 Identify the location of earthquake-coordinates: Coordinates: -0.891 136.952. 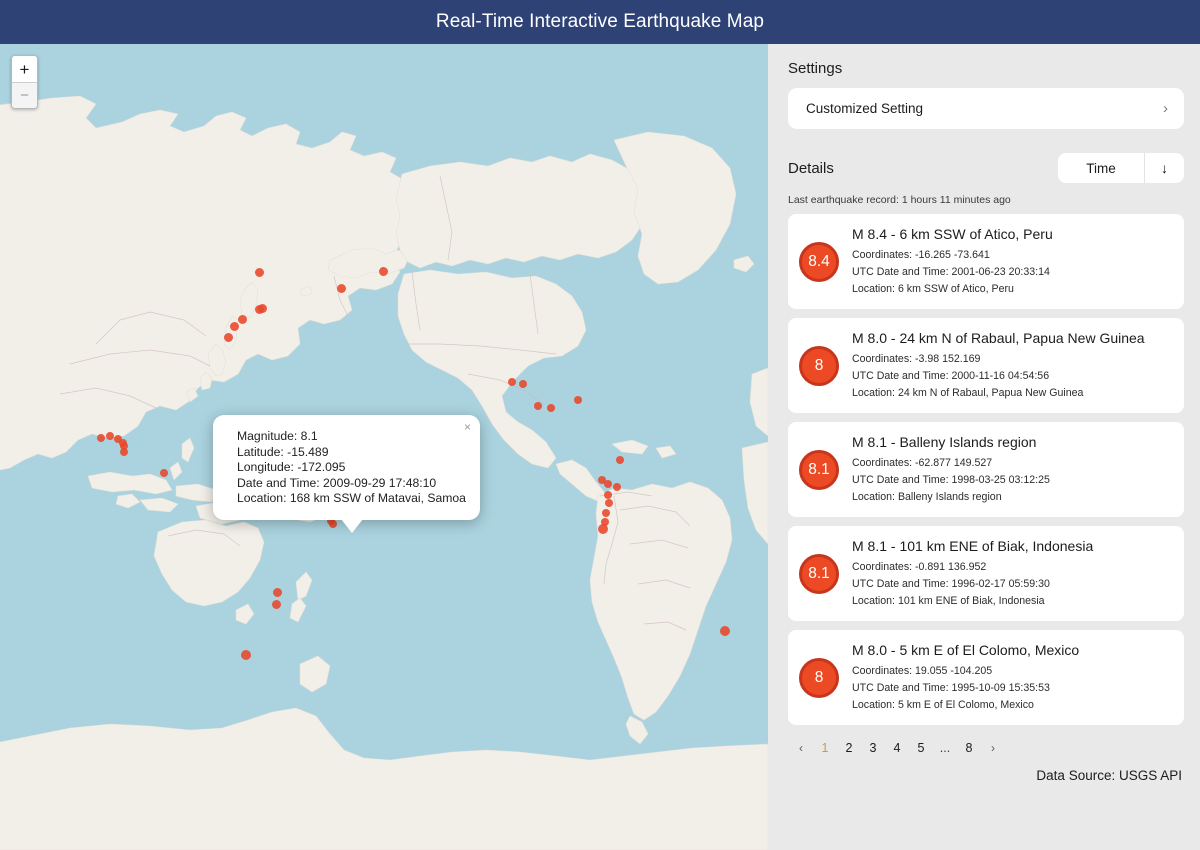
(919, 567).